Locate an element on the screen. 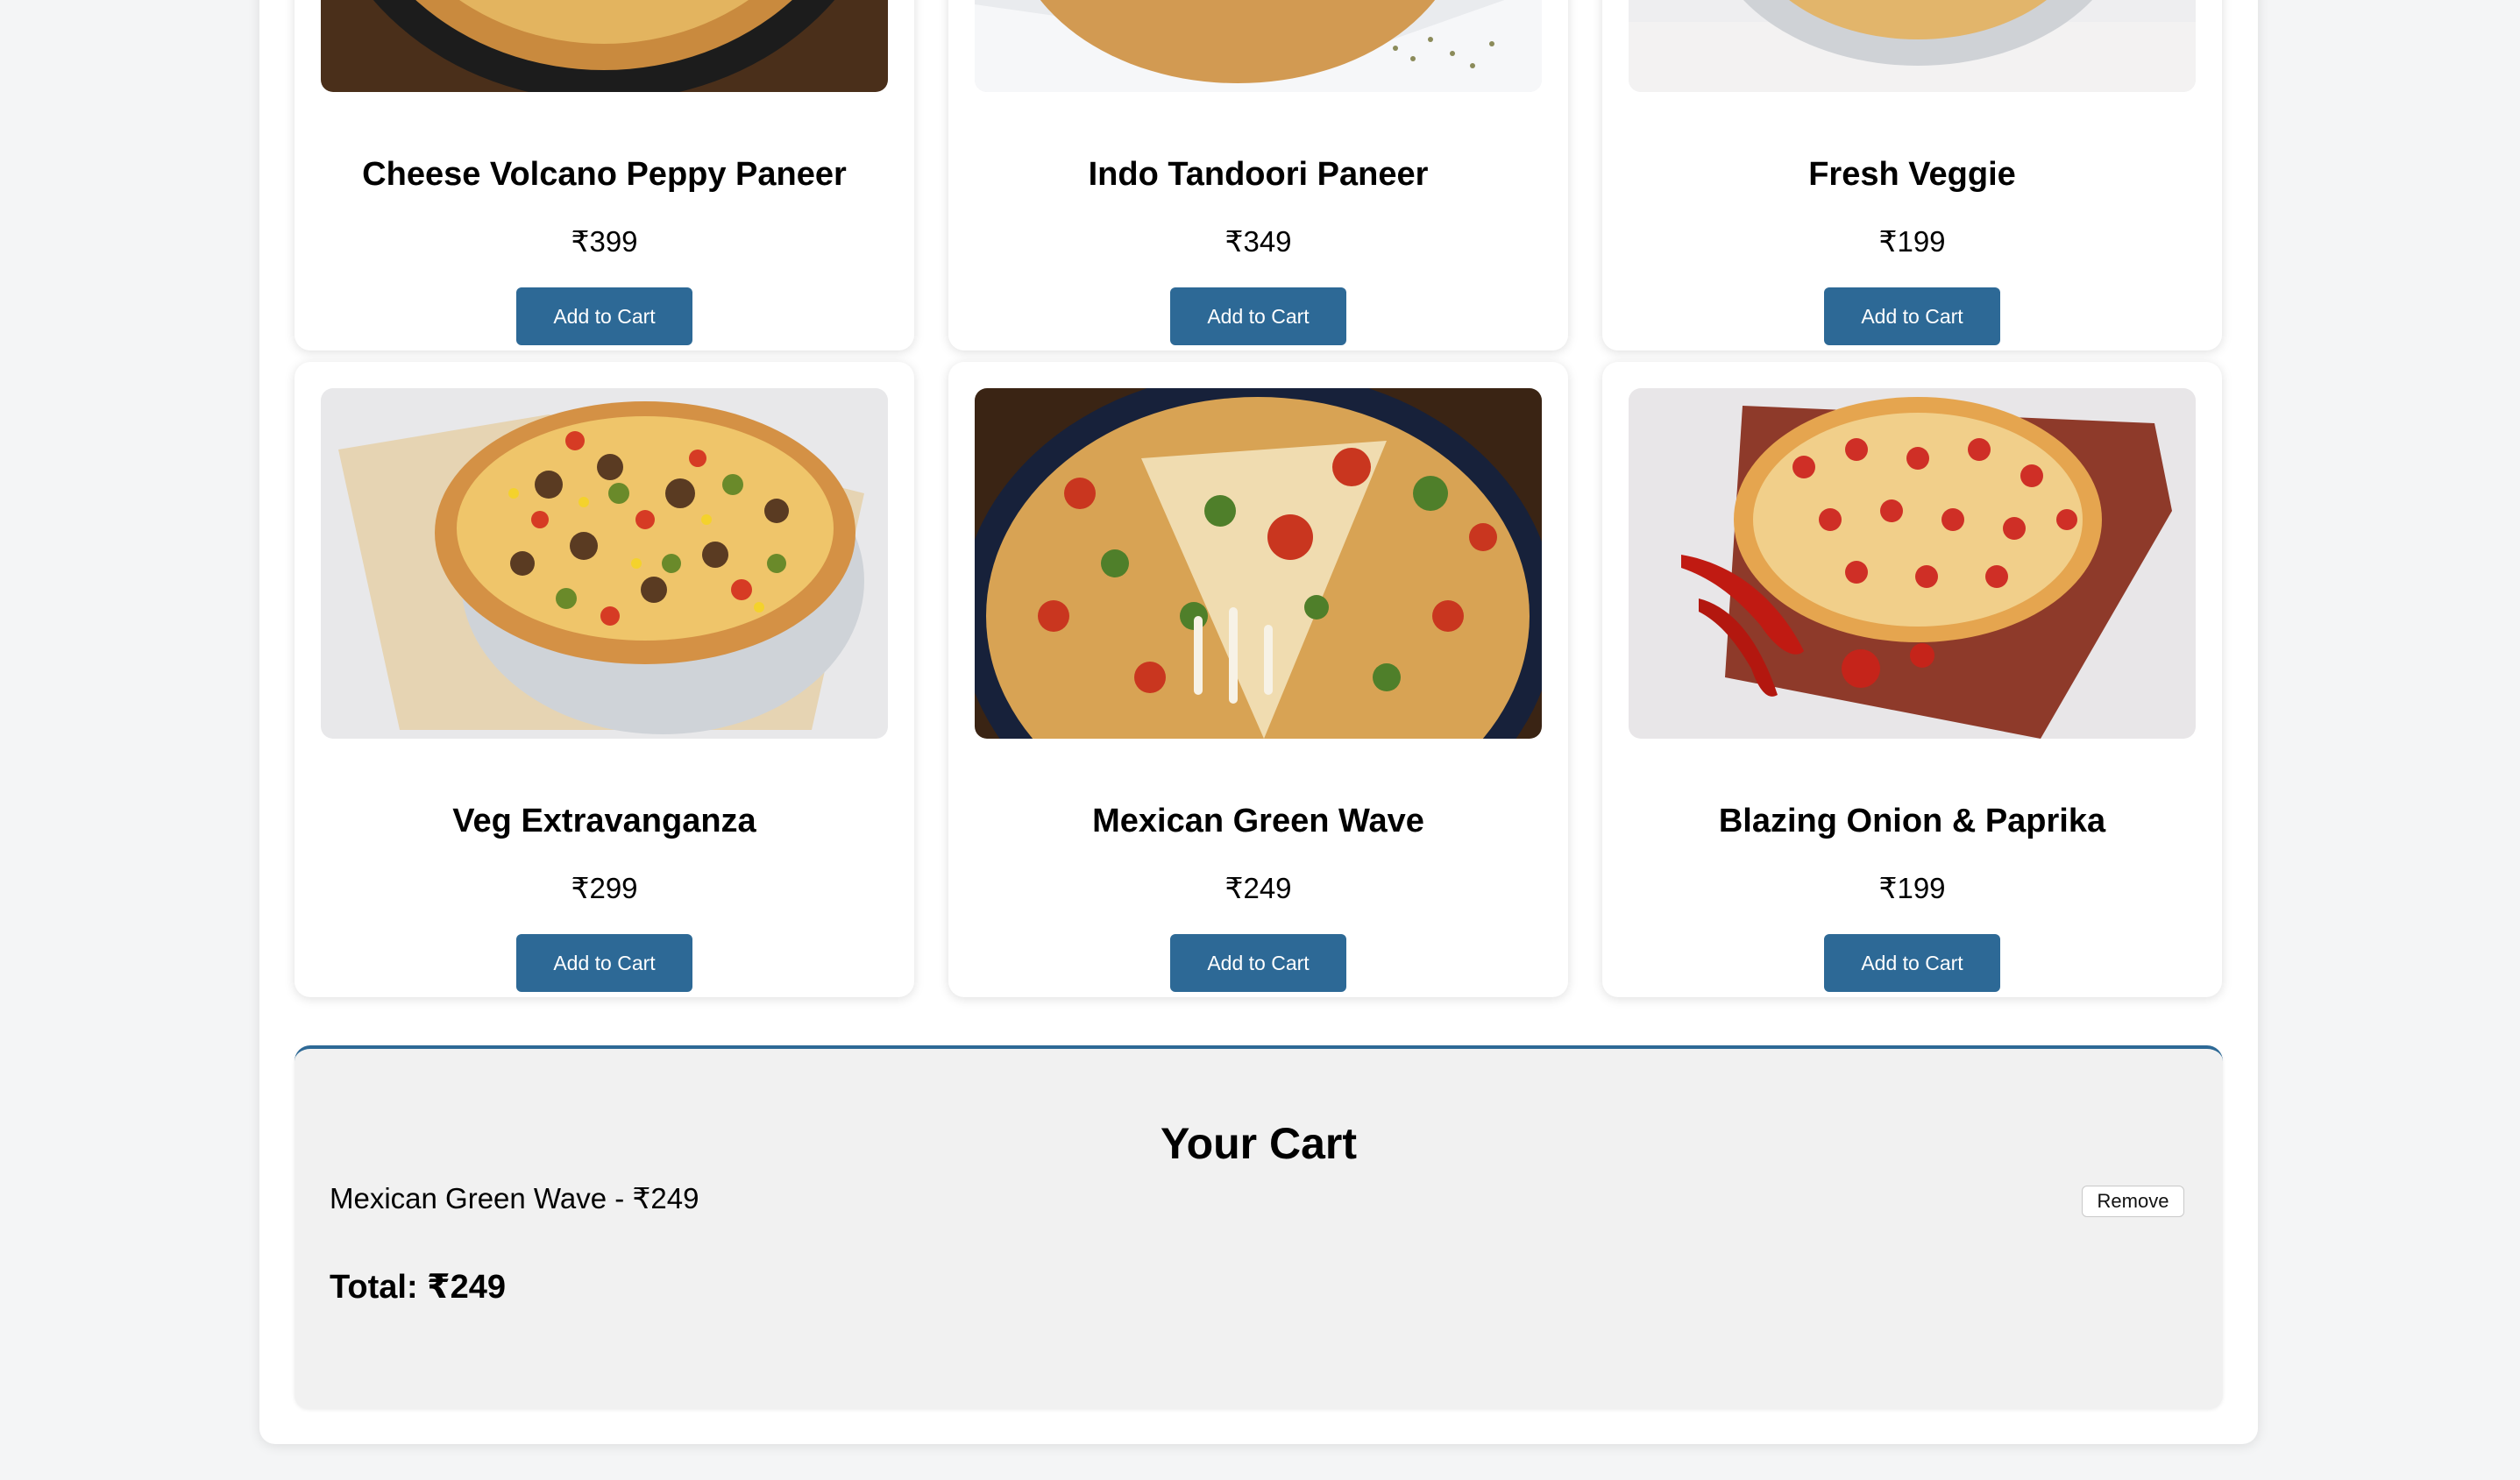 Image resolution: width=2520 pixels, height=1480 pixels. product-name: Indo Tandoori Paneer is located at coordinates (1258, 174).